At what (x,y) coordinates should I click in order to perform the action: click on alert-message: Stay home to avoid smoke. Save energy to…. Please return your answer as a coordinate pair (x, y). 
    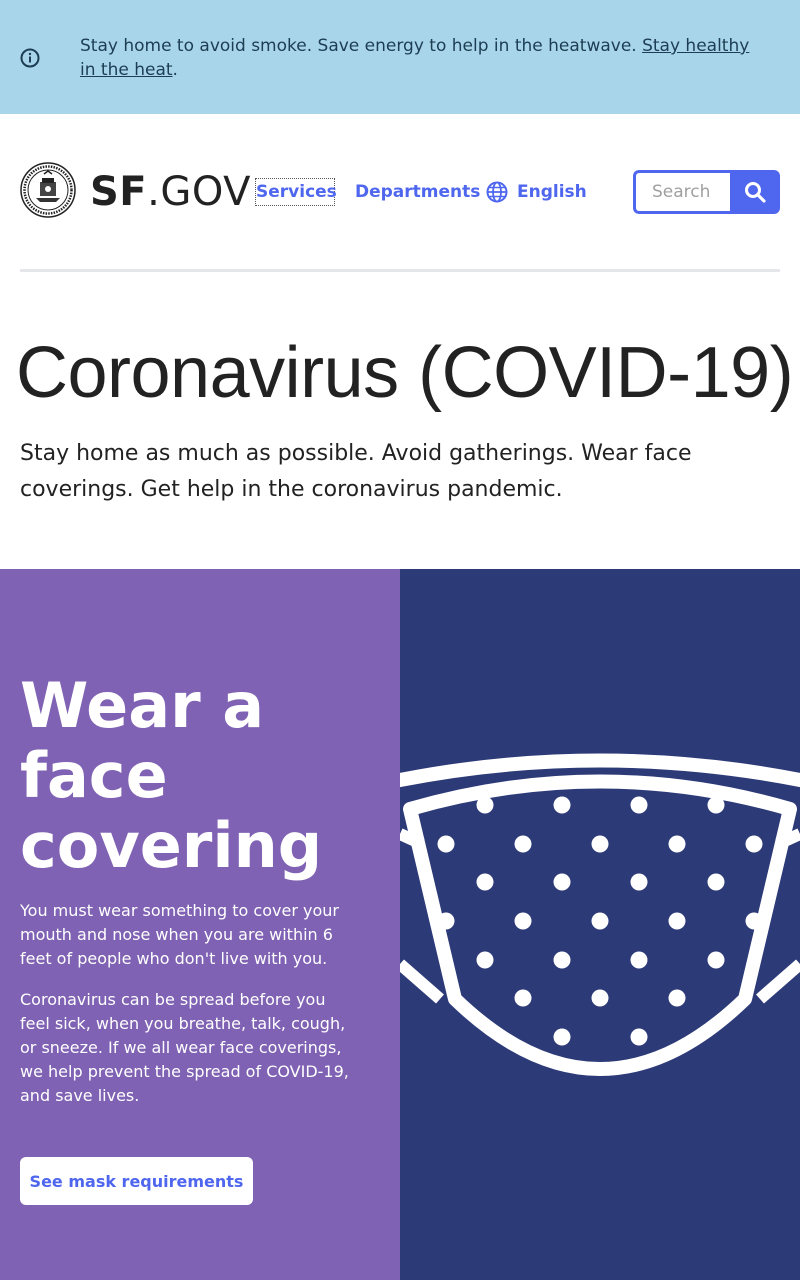
    Looking at the image, I should click on (425, 58).